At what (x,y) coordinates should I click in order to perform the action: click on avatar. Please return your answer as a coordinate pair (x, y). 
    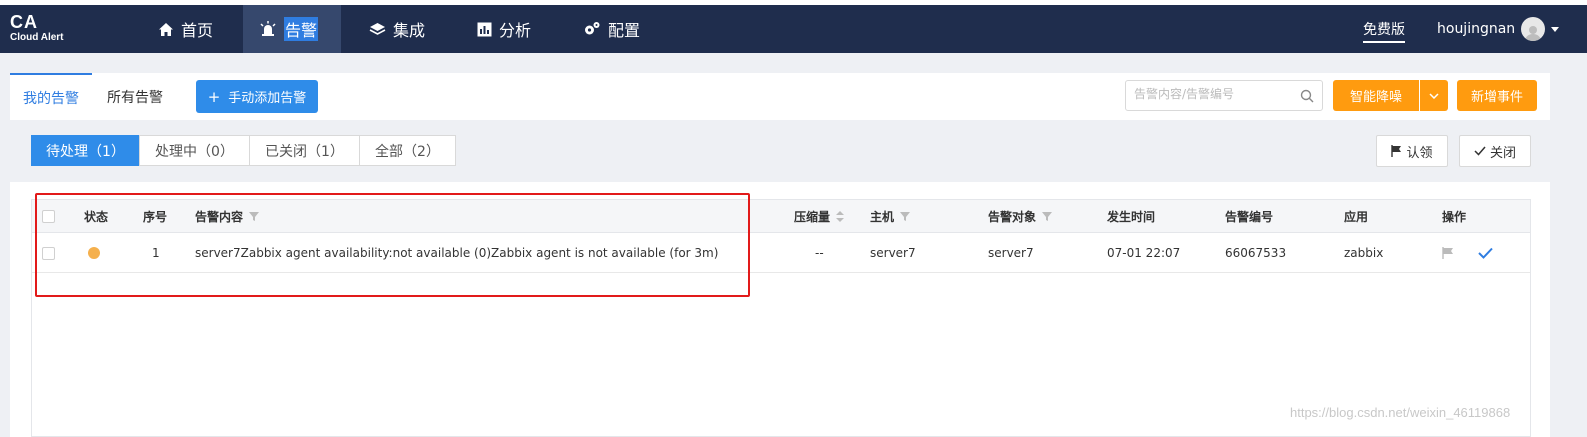
    Looking at the image, I should click on (1533, 29).